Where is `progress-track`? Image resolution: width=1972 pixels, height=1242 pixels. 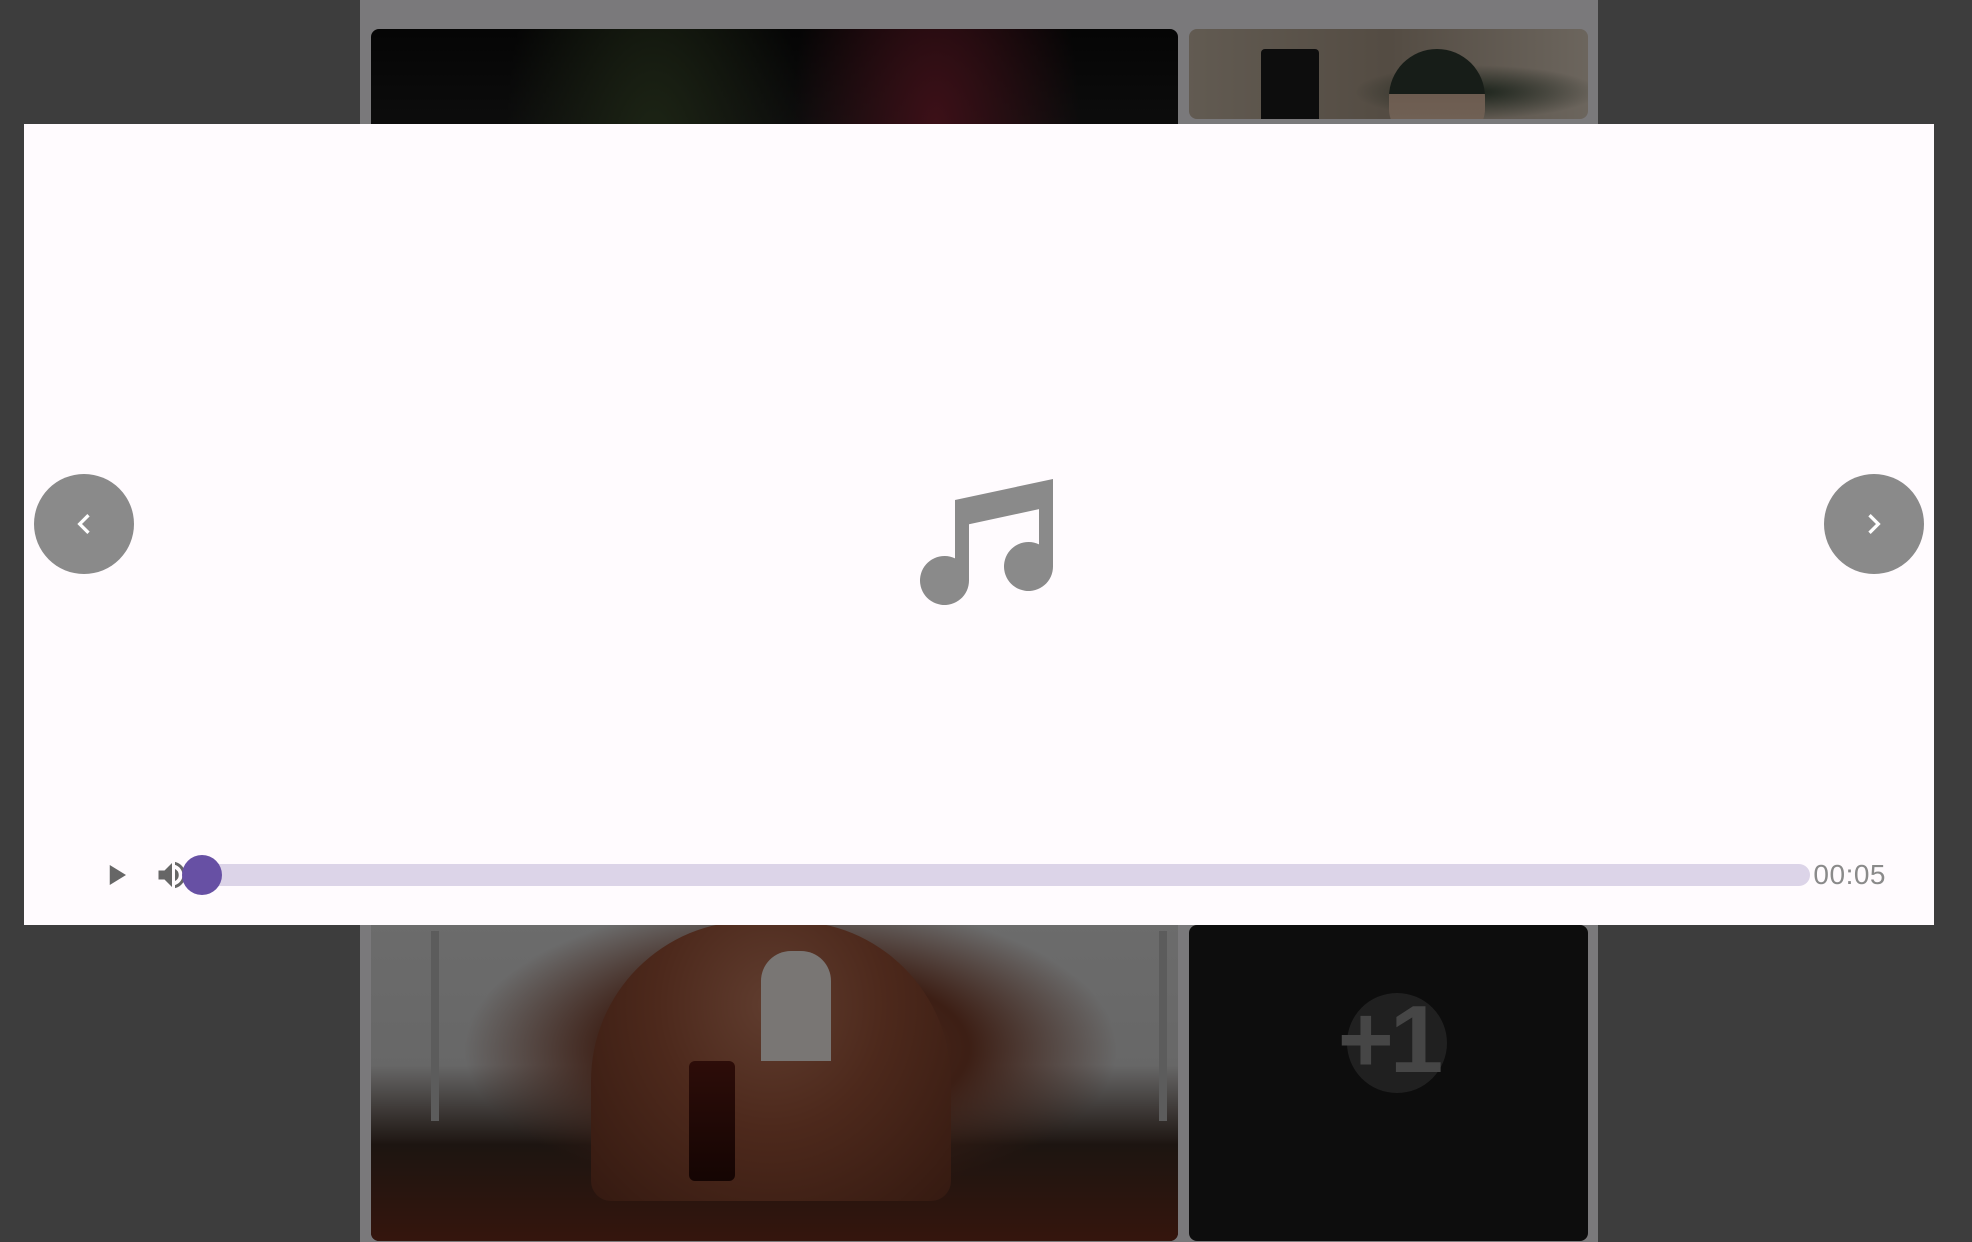 progress-track is located at coordinates (1001, 875).